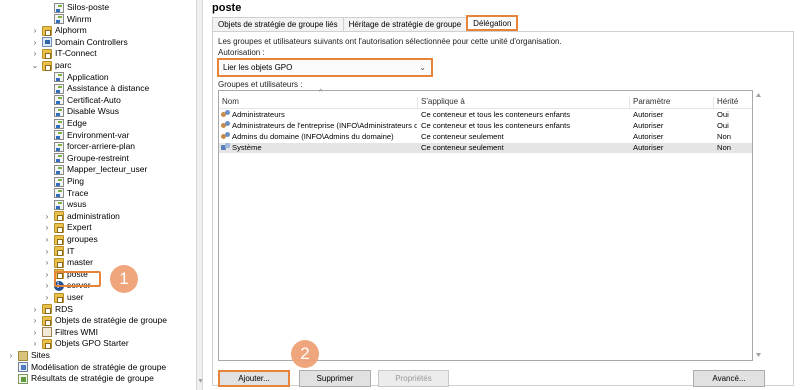 The height and width of the screenshot is (390, 800). What do you see at coordinates (335, 378) in the screenshot?
I see `remove-button: Supprimer` at bounding box center [335, 378].